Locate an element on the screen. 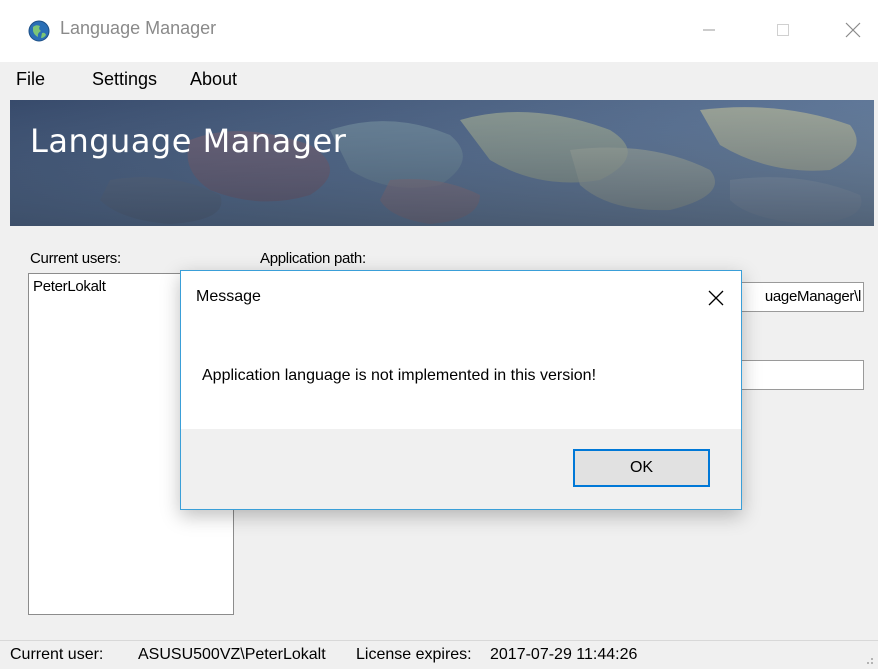 The height and width of the screenshot is (669, 878). minimize-icon is located at coordinates (709, 30).